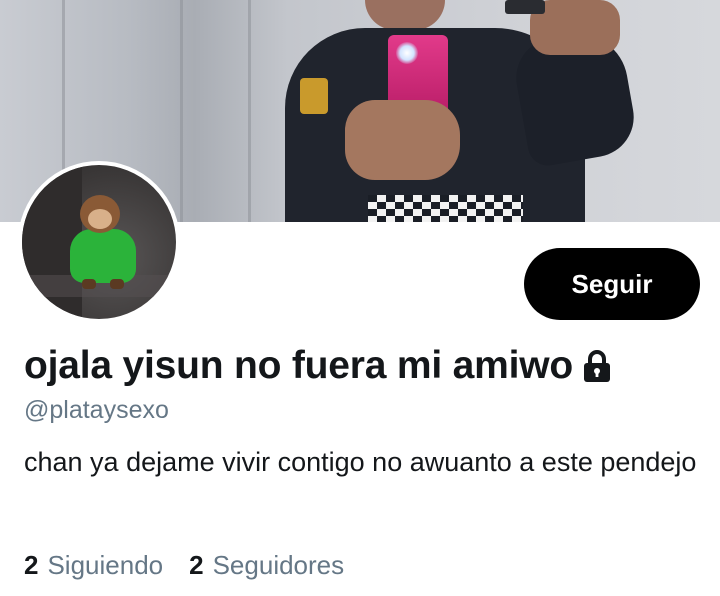 This screenshot has height=596, width=720. I want to click on profile-stats: 2 Siguiendo 2 Seguidores, so click(184, 565).